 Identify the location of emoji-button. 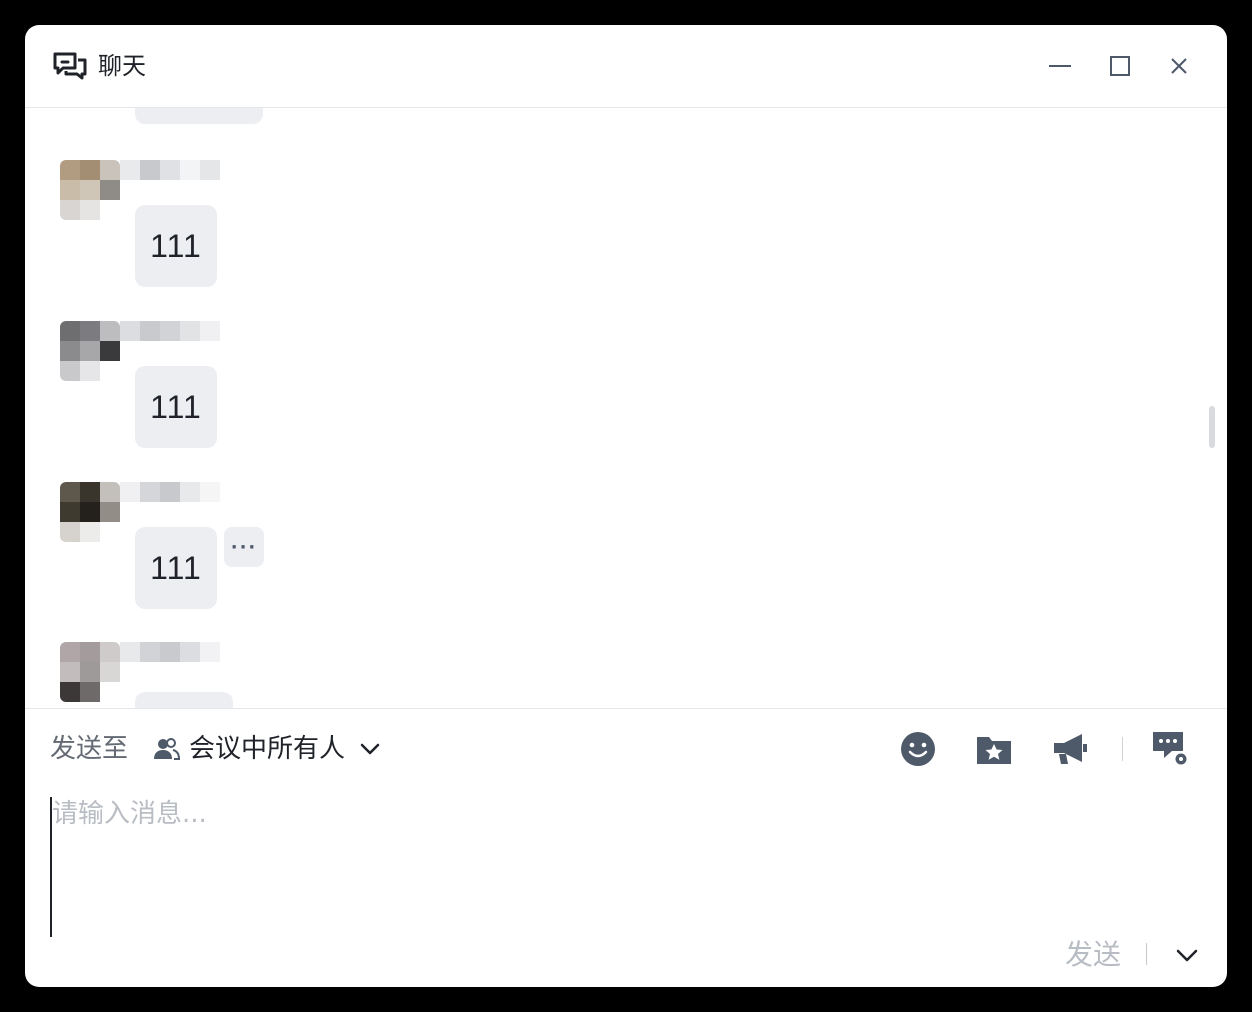
(918, 749).